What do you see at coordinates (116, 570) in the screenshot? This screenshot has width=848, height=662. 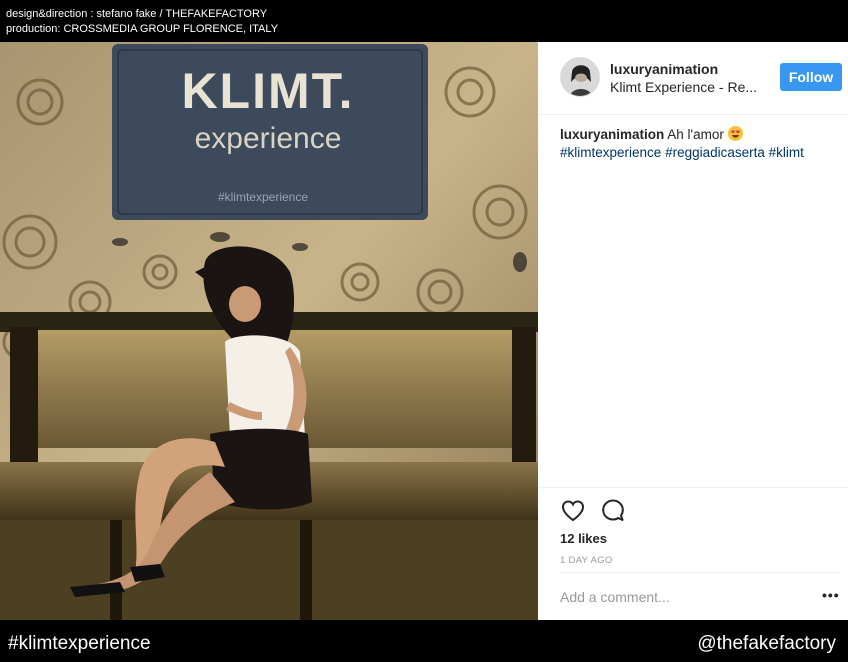 I see `bench-leg` at bounding box center [116, 570].